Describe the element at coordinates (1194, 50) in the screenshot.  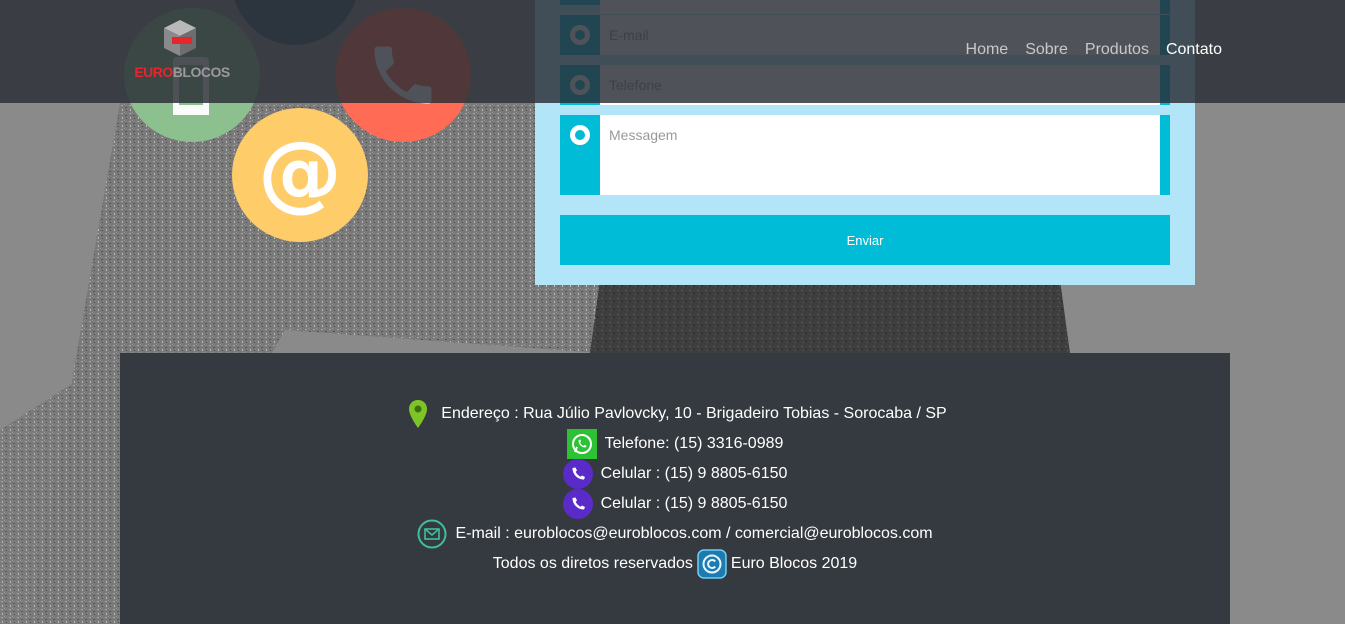
I see `nav-contato: Contato` at that location.